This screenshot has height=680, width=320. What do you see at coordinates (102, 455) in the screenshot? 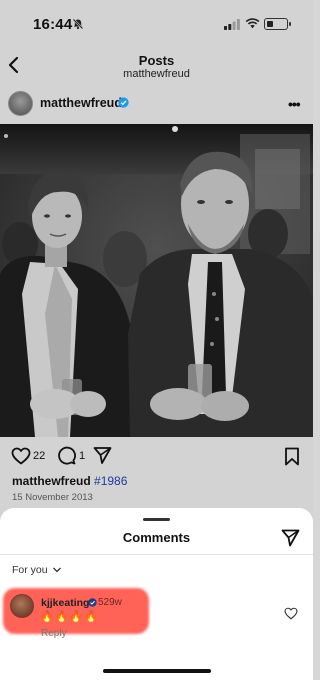
I see `share-icon` at bounding box center [102, 455].